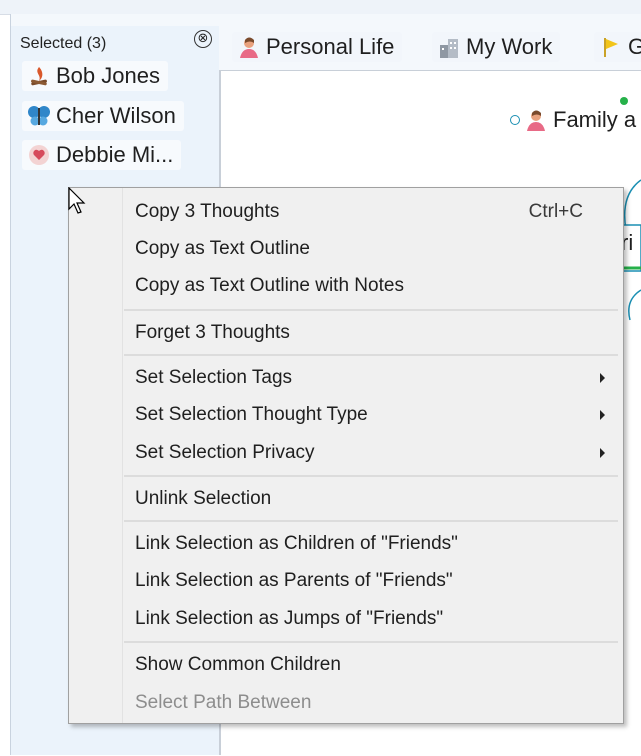 The height and width of the screenshot is (756, 641). Describe the element at coordinates (223, 702) in the screenshot. I see `menu-item-select-path-between: Select Path Between` at that location.